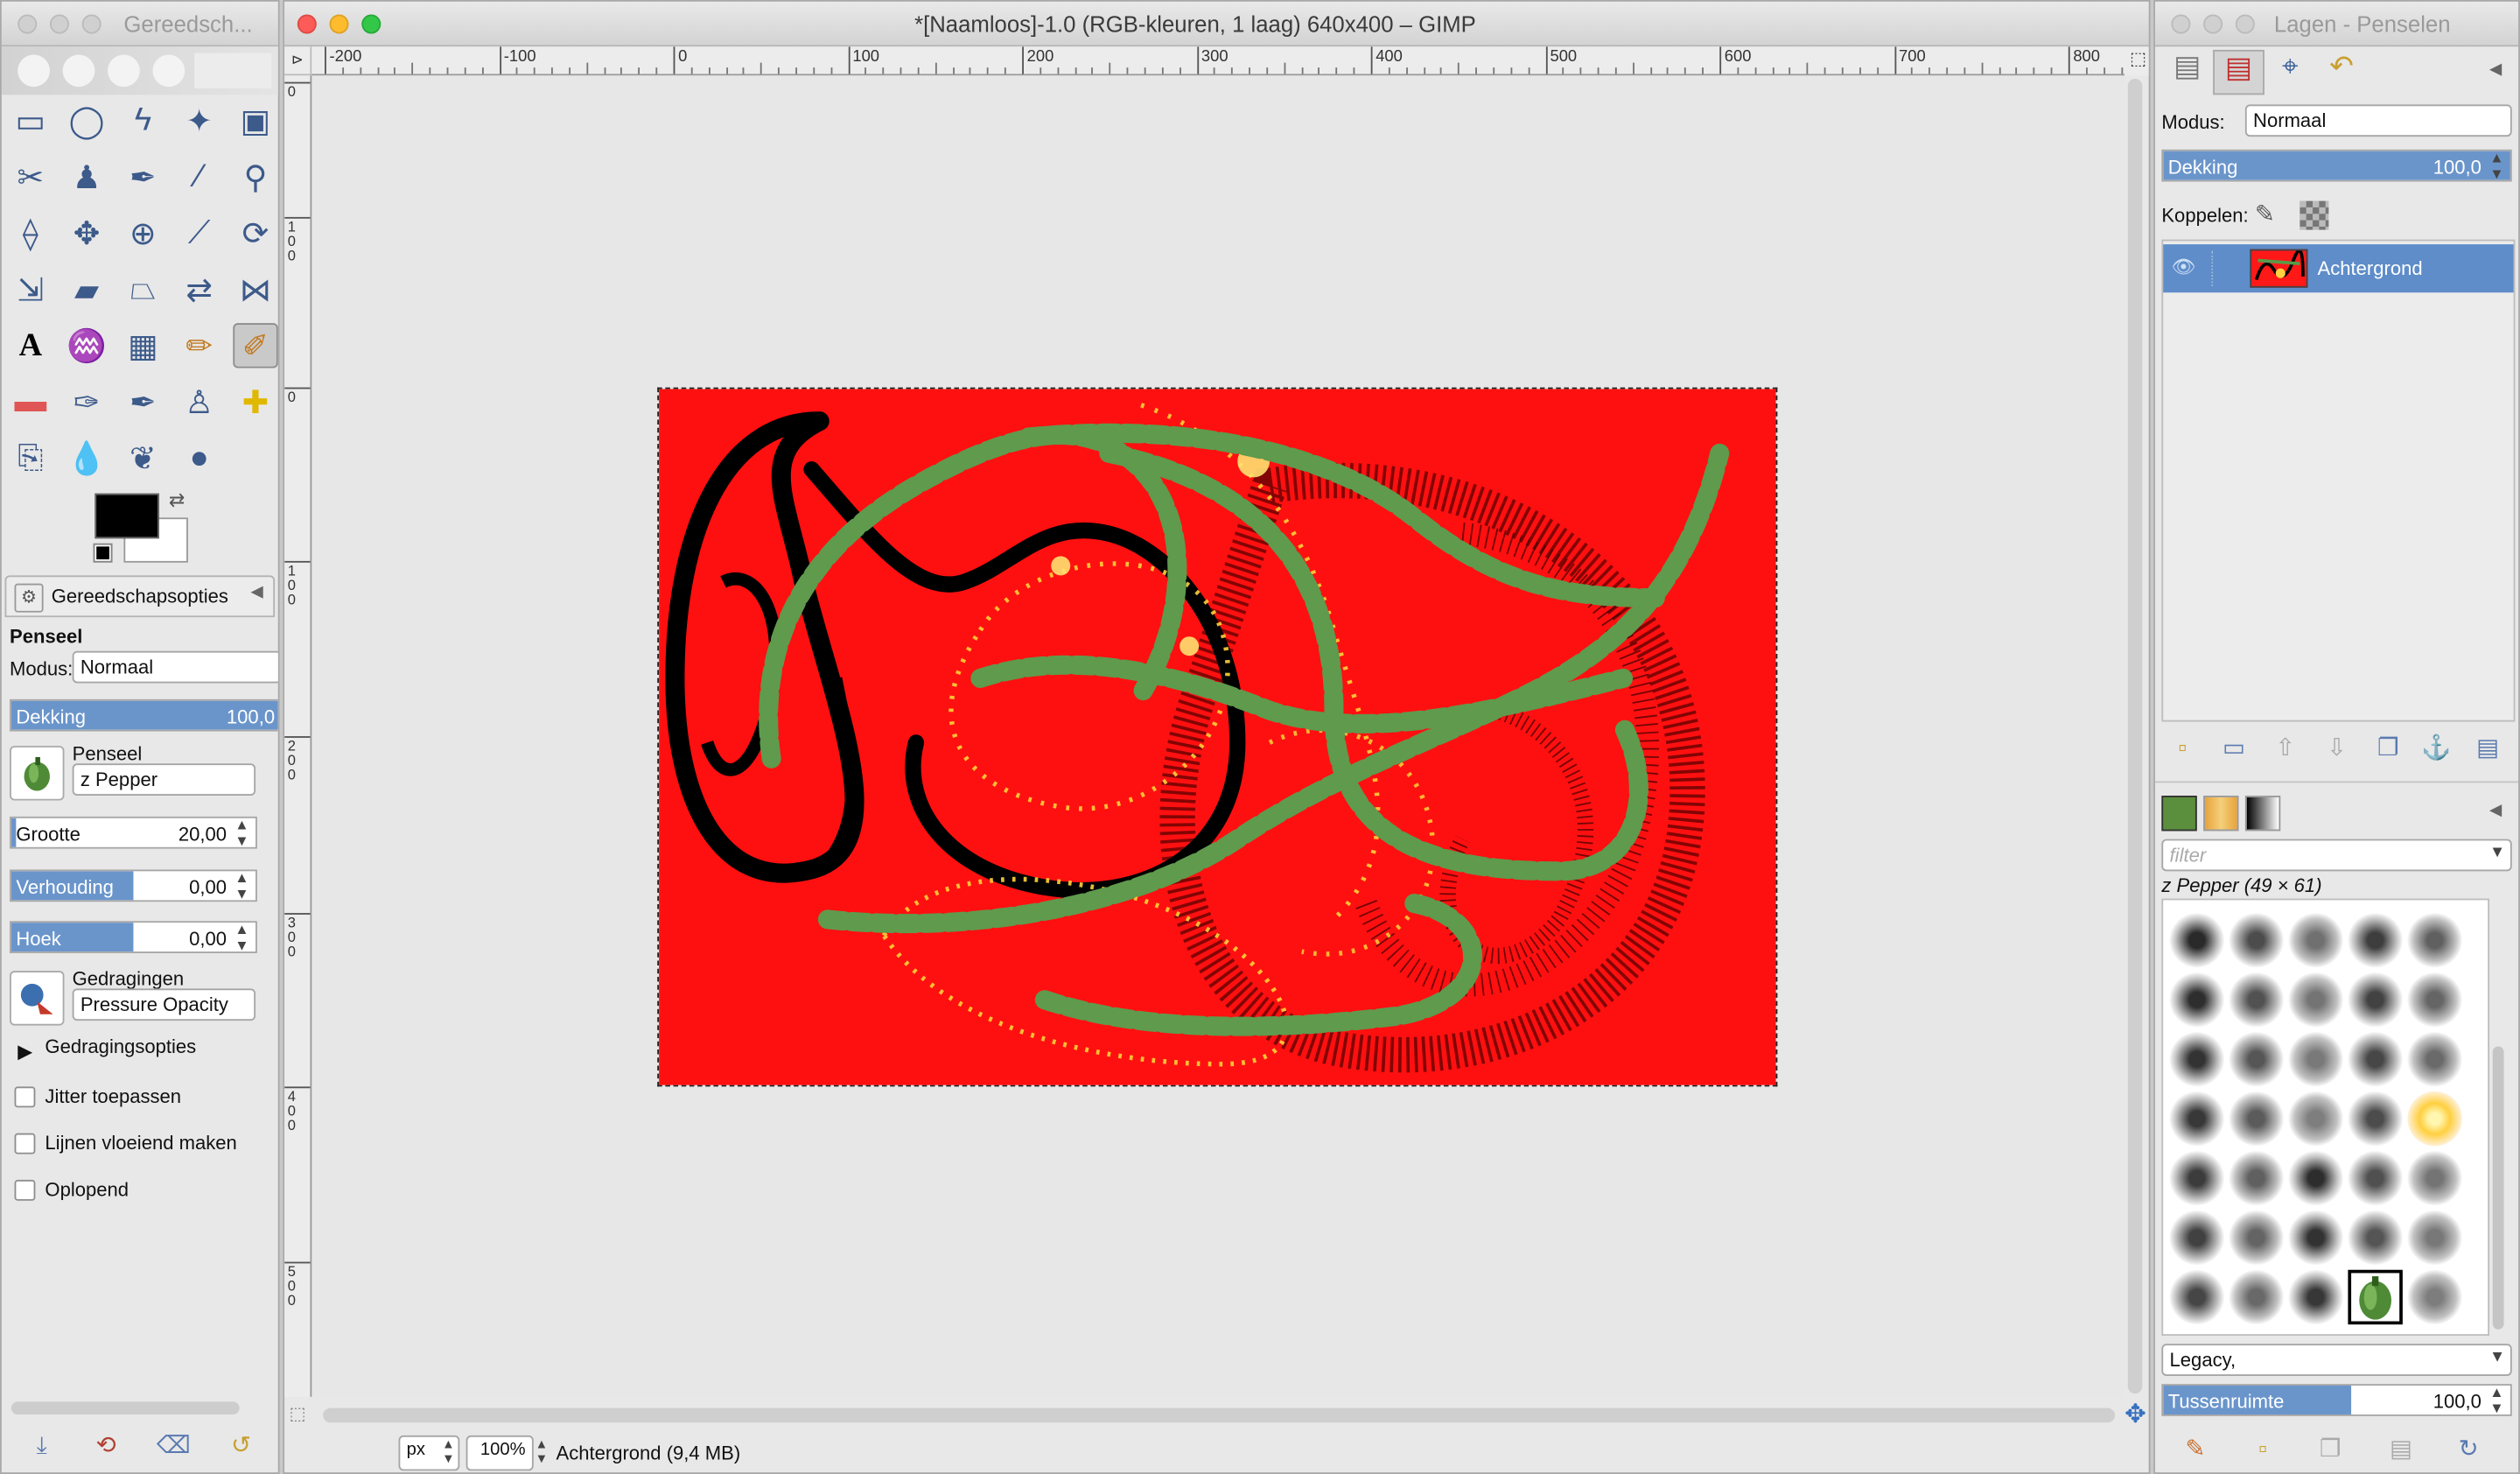 This screenshot has width=2520, height=1474. Describe the element at coordinates (199, 176) in the screenshot. I see `color-picker-icon: ⁄` at that location.